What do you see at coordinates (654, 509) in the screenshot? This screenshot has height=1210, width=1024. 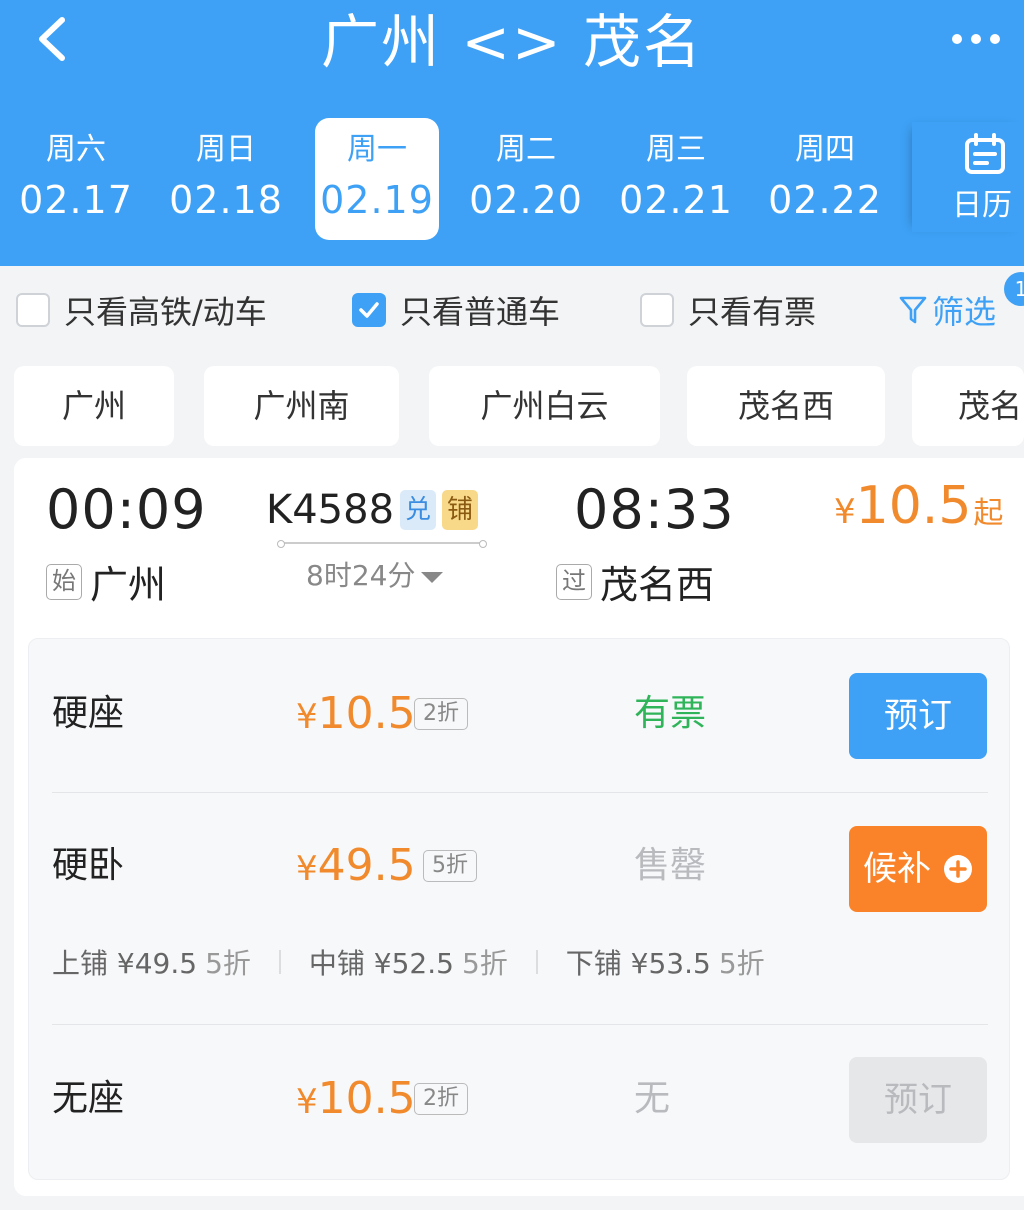 I see `arrival-time: 08:33` at bounding box center [654, 509].